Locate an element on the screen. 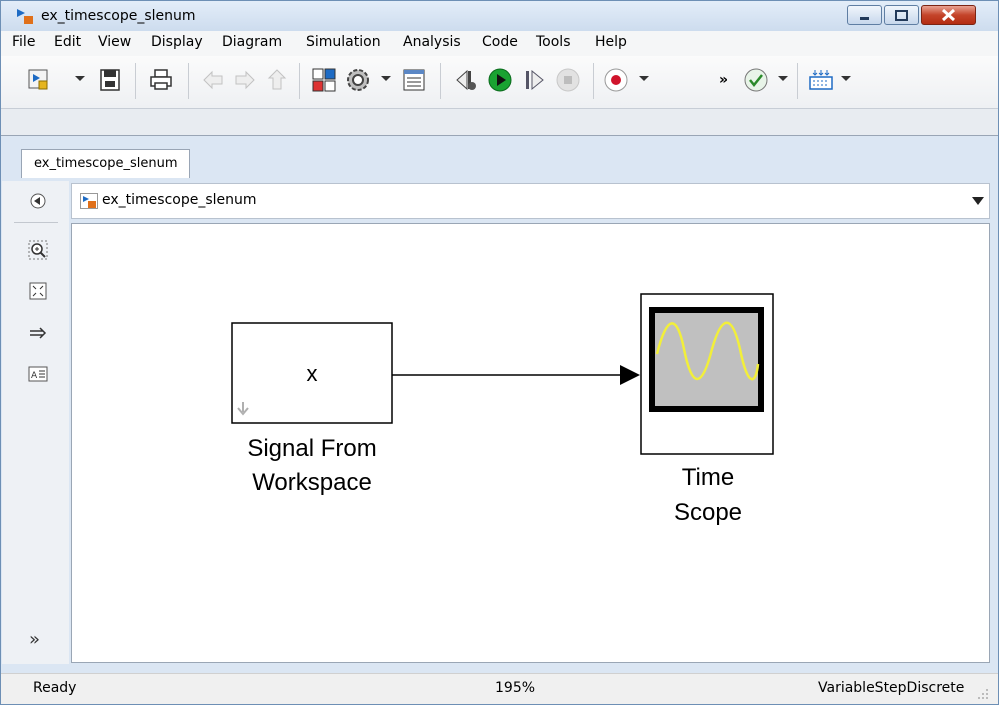  arrow-icon is located at coordinates (38, 333).